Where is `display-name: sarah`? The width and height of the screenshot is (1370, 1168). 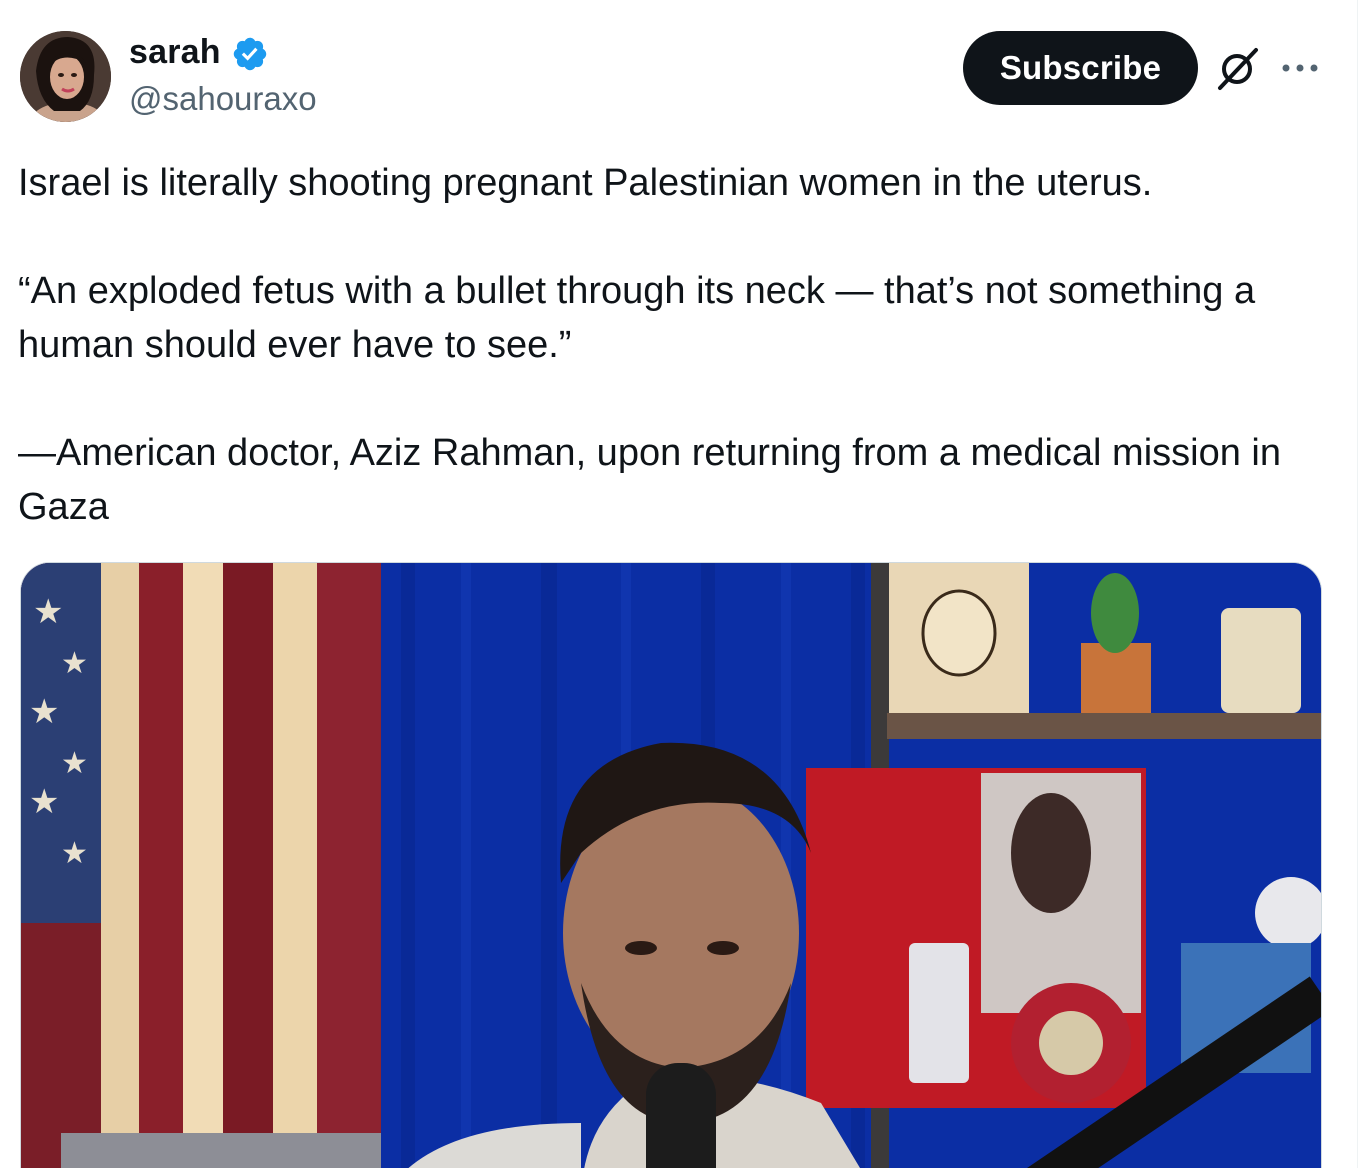 display-name: sarah is located at coordinates (175, 52).